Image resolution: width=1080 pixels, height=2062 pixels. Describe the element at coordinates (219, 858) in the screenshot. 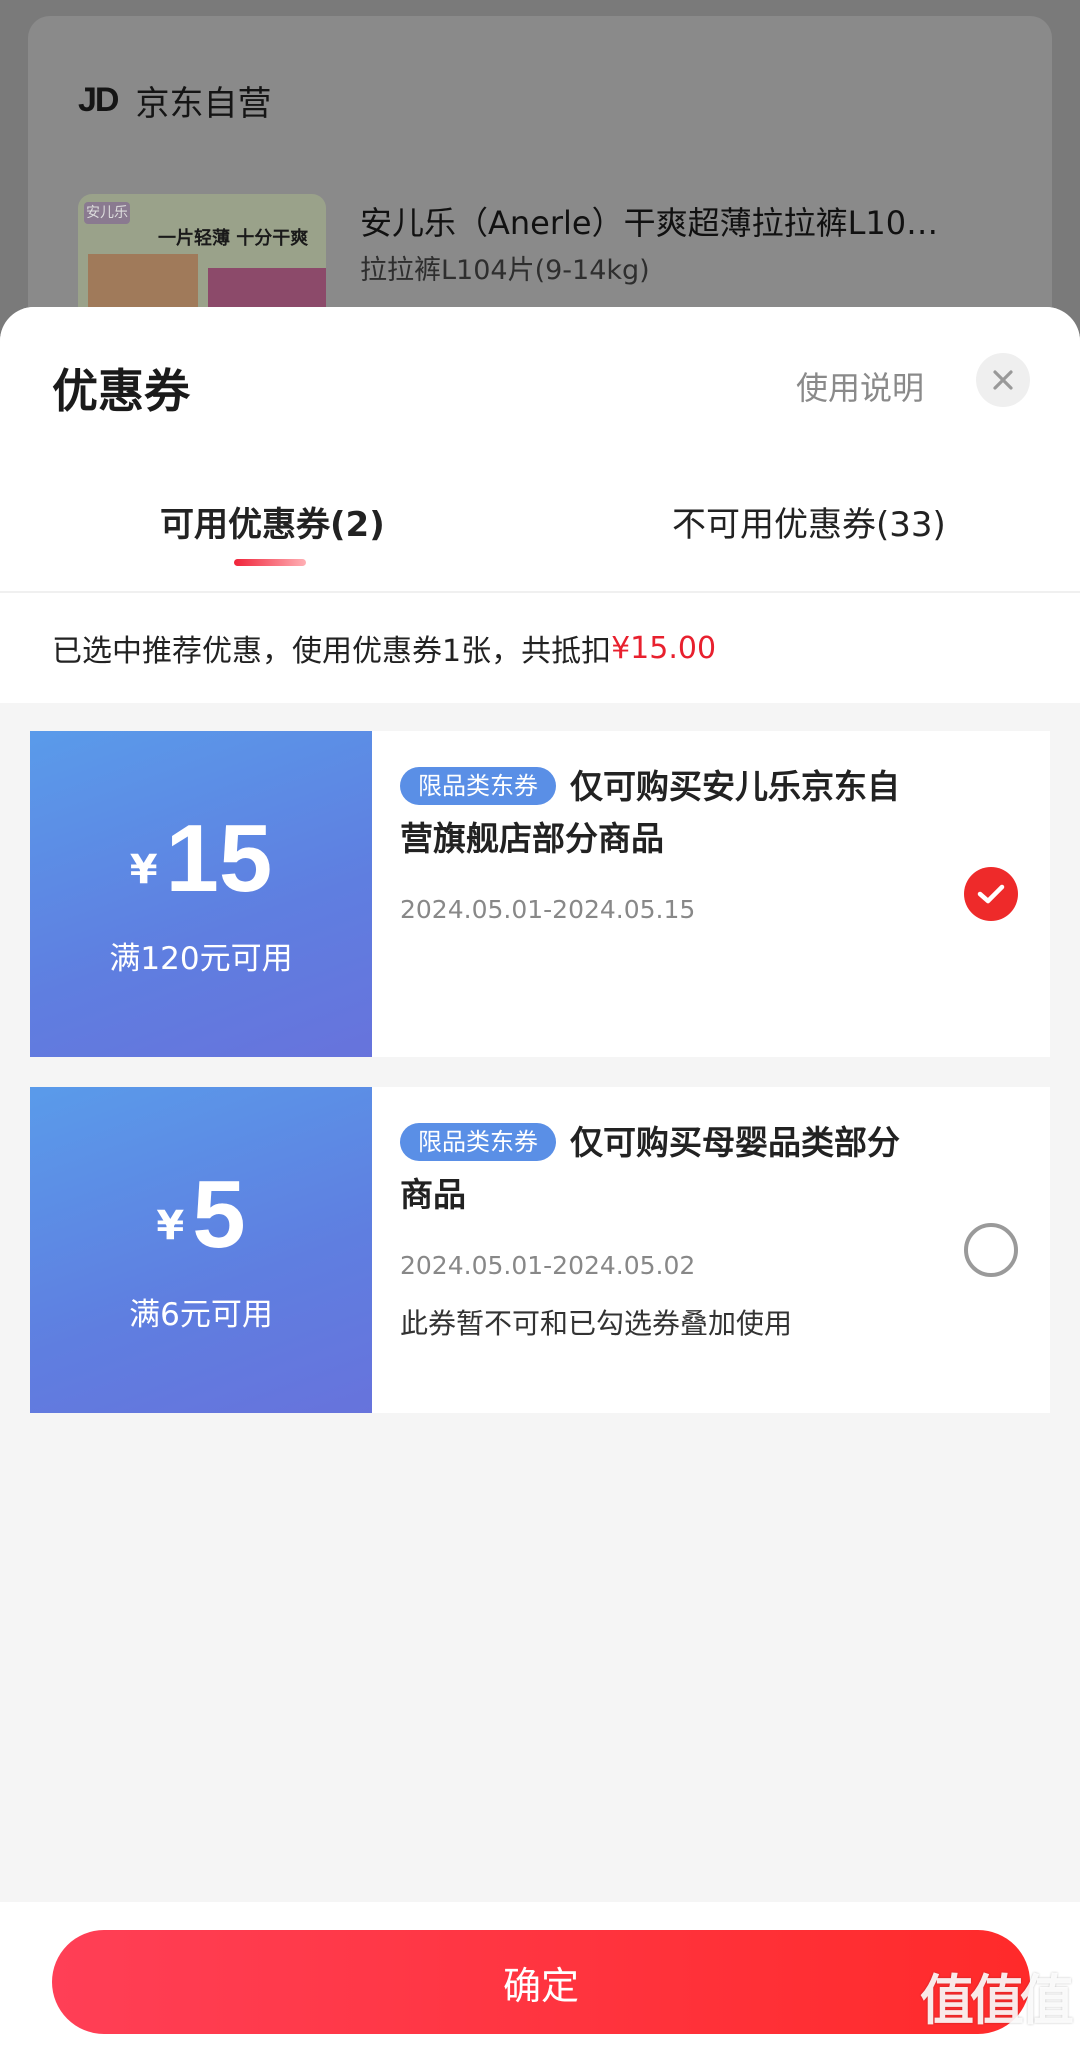

I see `coupon-amount: 15` at that location.